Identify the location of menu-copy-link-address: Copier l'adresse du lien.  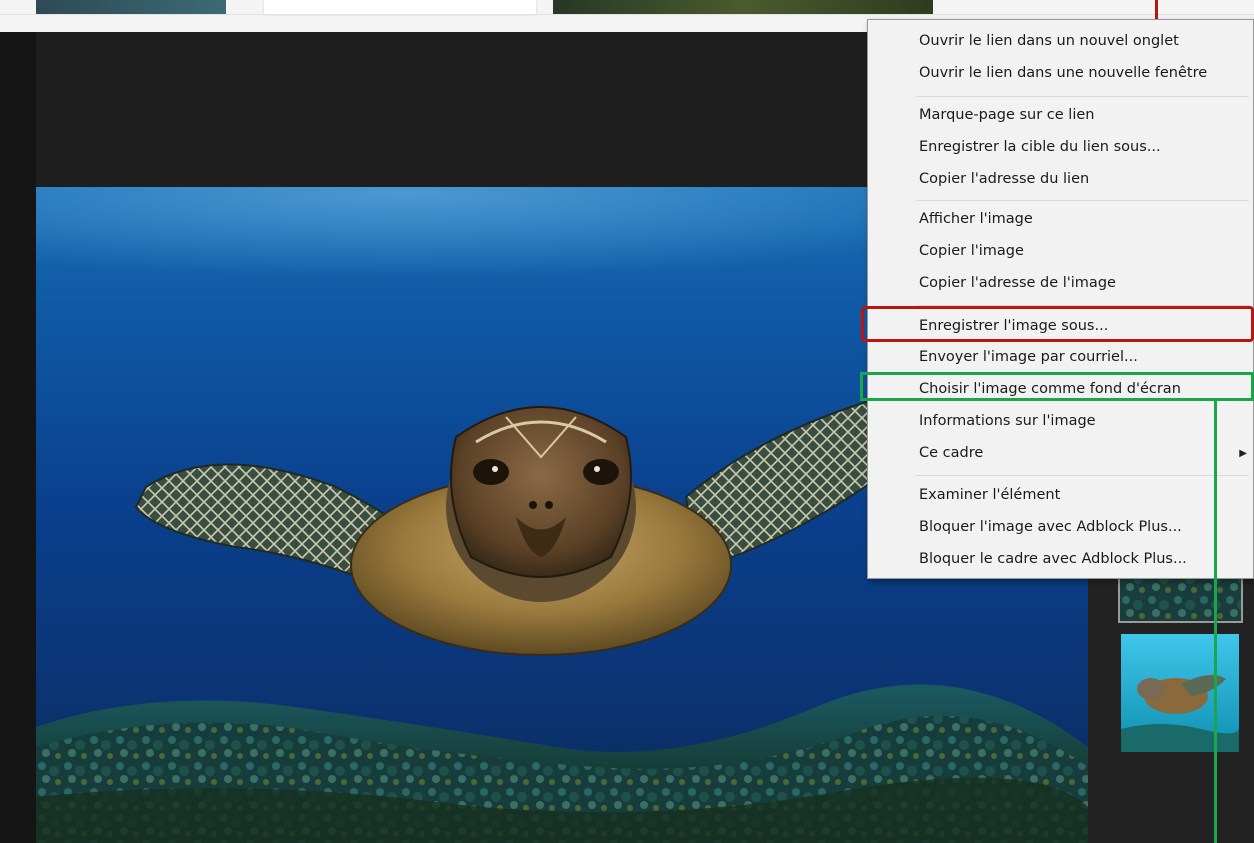
(1061, 179).